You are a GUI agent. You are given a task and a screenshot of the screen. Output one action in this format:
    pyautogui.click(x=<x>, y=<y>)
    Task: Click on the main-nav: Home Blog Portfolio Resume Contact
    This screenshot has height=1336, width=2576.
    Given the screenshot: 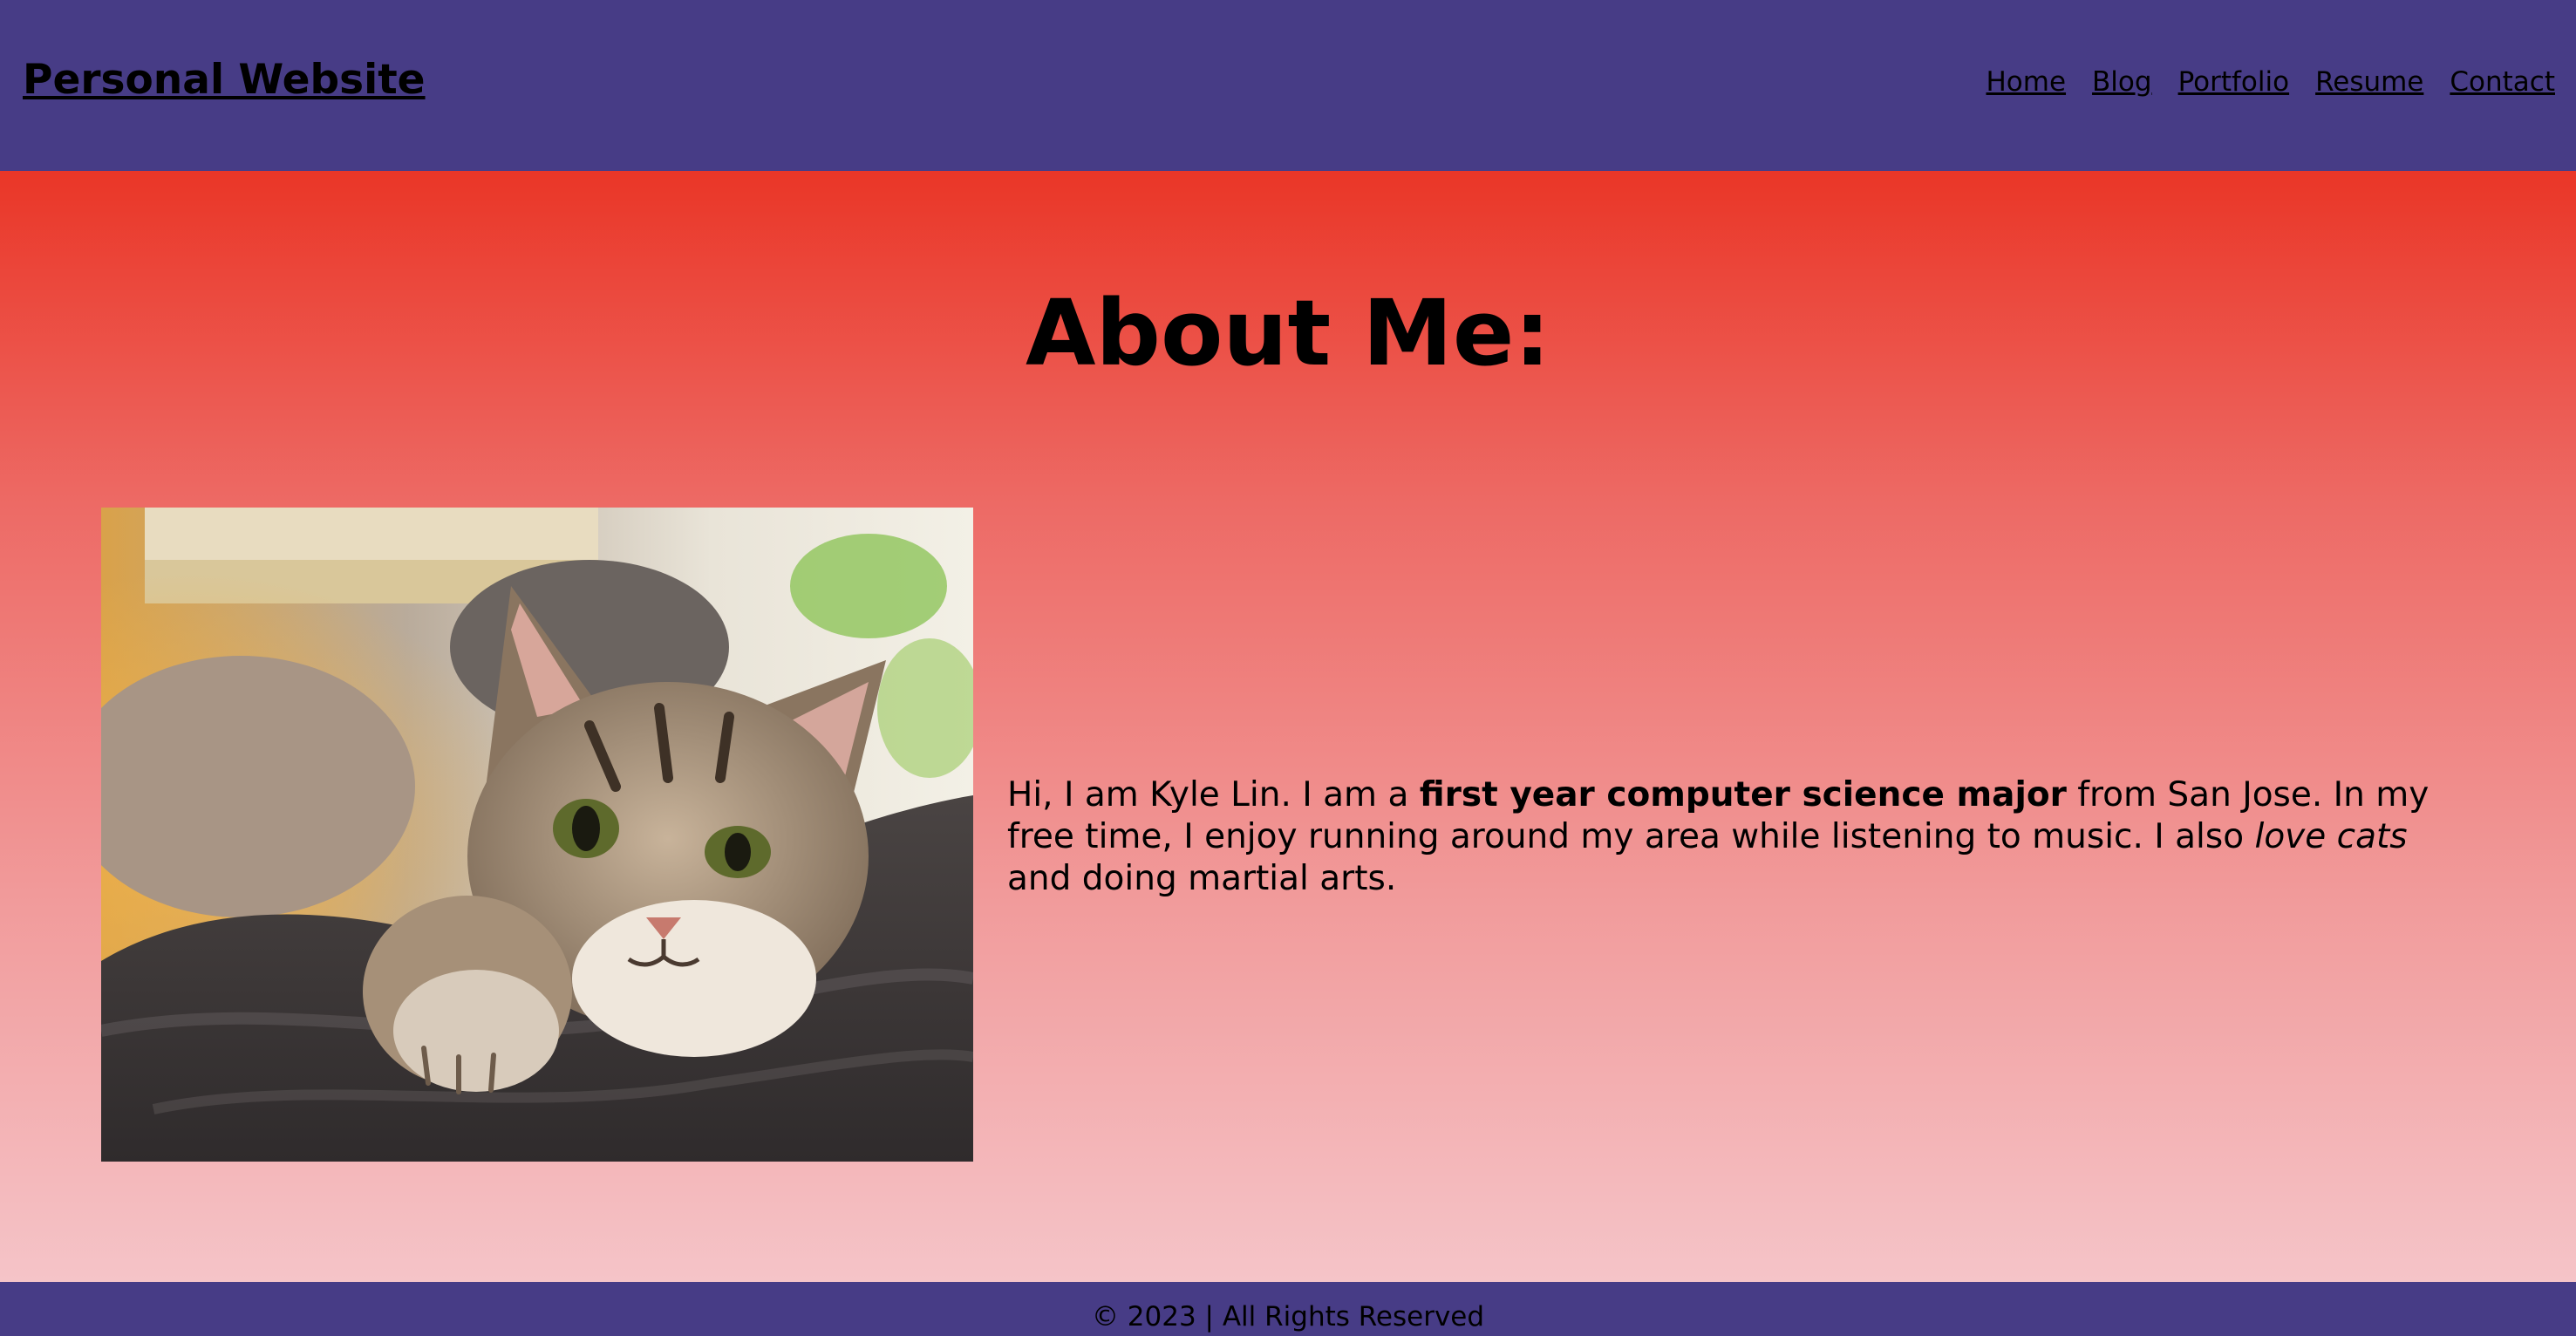 What is the action you would take?
    pyautogui.click(x=2270, y=82)
    